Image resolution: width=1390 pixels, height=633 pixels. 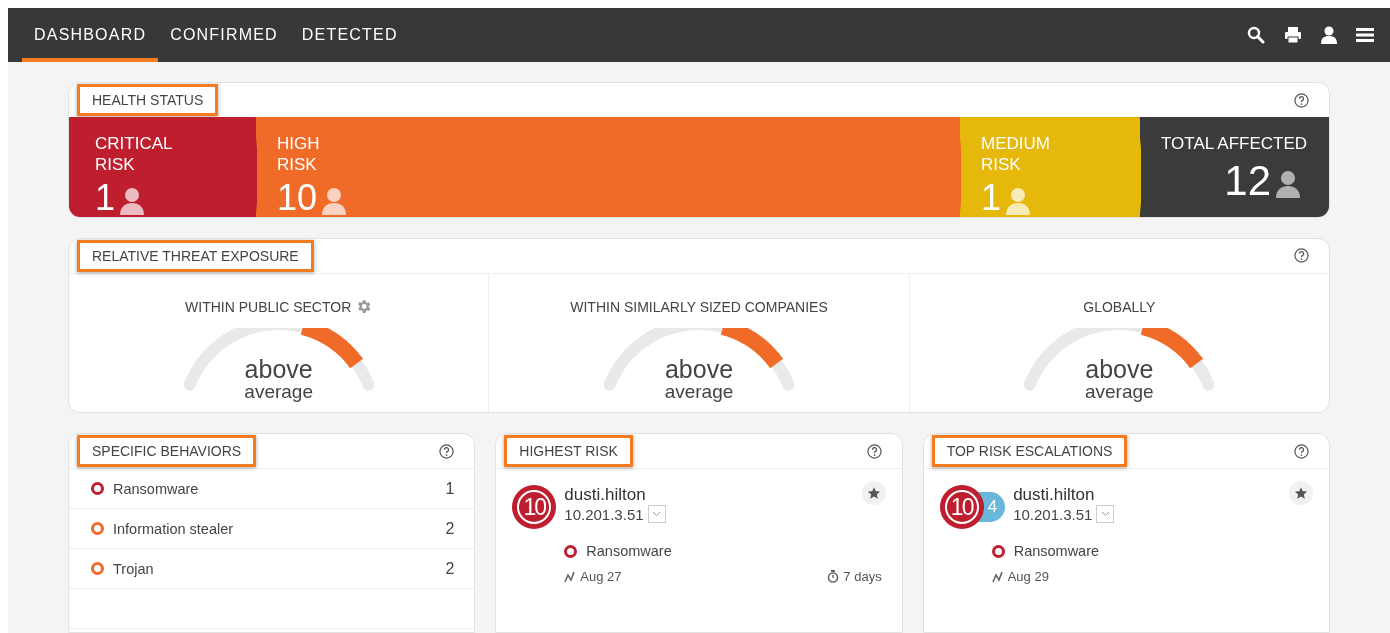 What do you see at coordinates (133, 154) in the screenshot?
I see `segment-label: CRITICAL RISK` at bounding box center [133, 154].